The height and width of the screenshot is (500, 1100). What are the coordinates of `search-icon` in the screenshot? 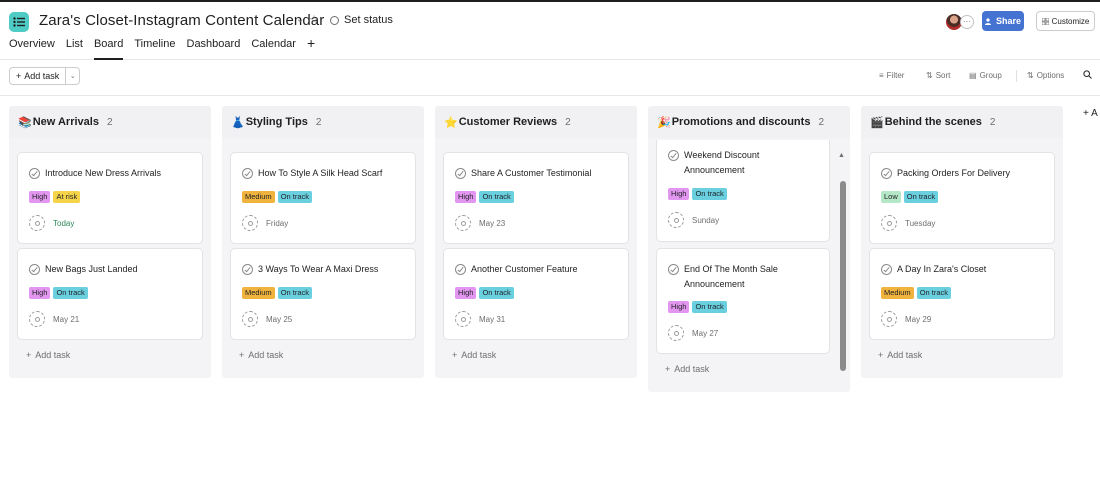 It's located at (1087, 74).